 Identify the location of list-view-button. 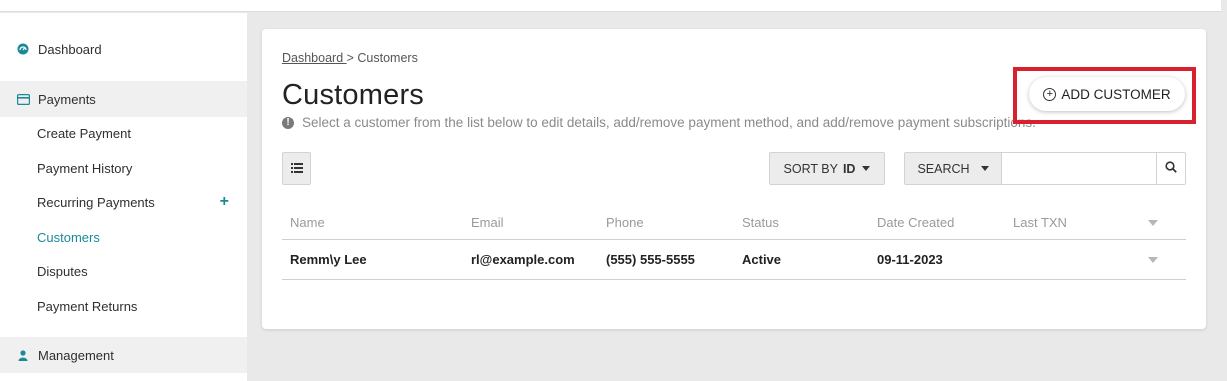
(296, 168).